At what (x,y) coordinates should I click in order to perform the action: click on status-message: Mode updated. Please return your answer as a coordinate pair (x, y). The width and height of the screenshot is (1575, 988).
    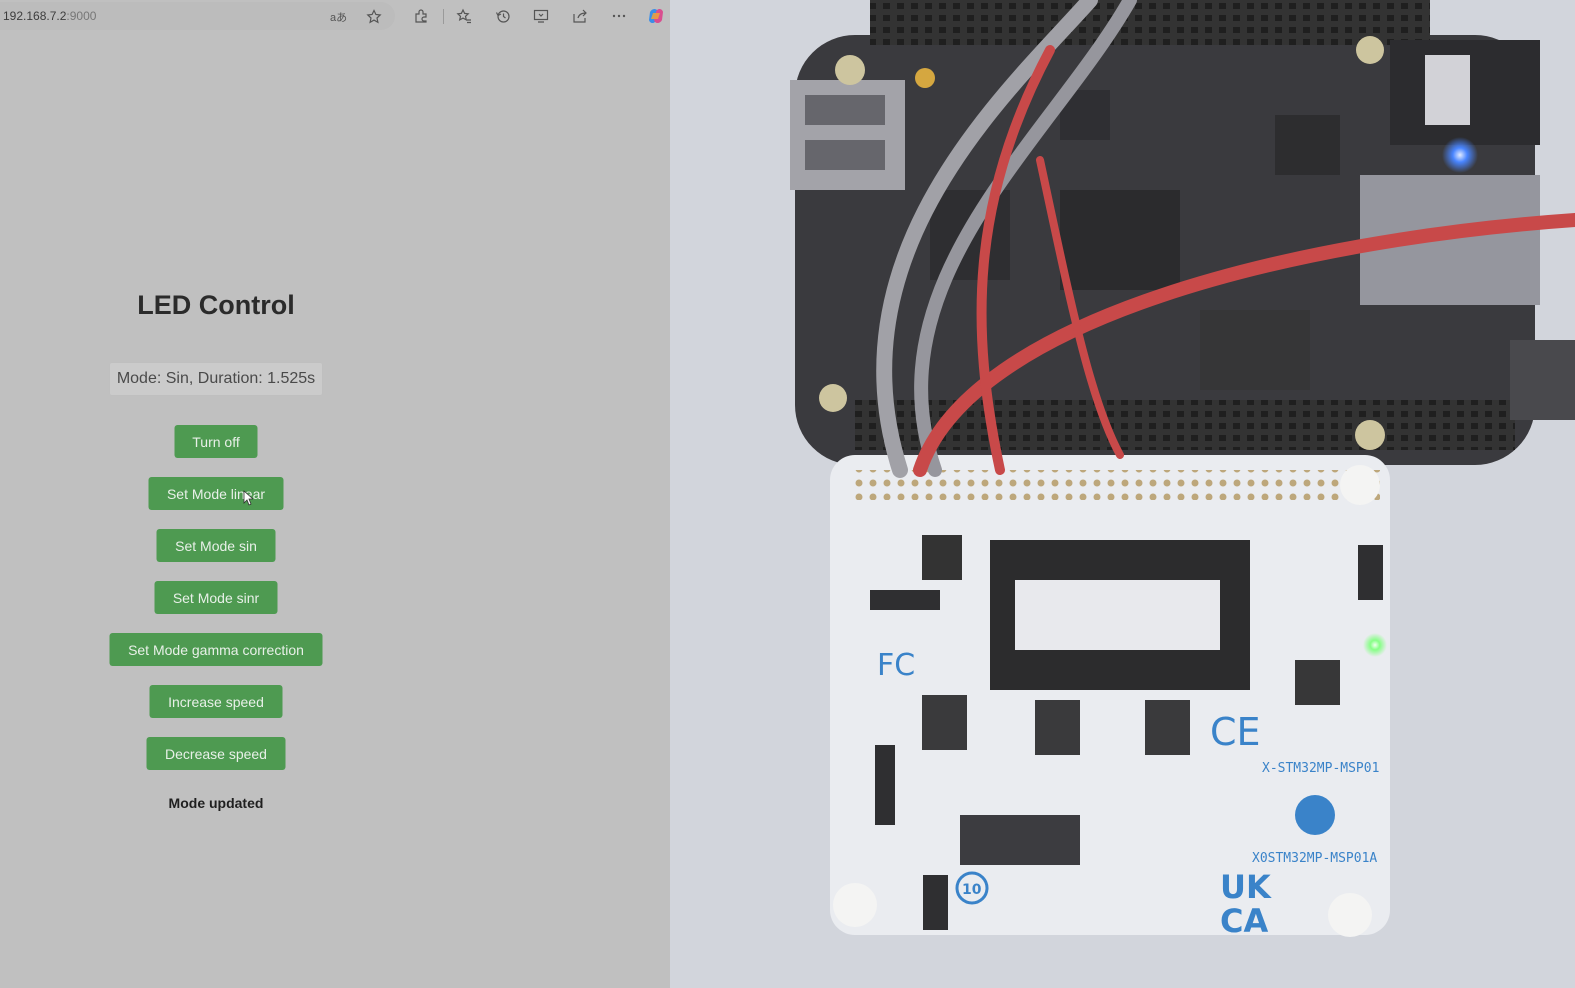
    Looking at the image, I should click on (216, 803).